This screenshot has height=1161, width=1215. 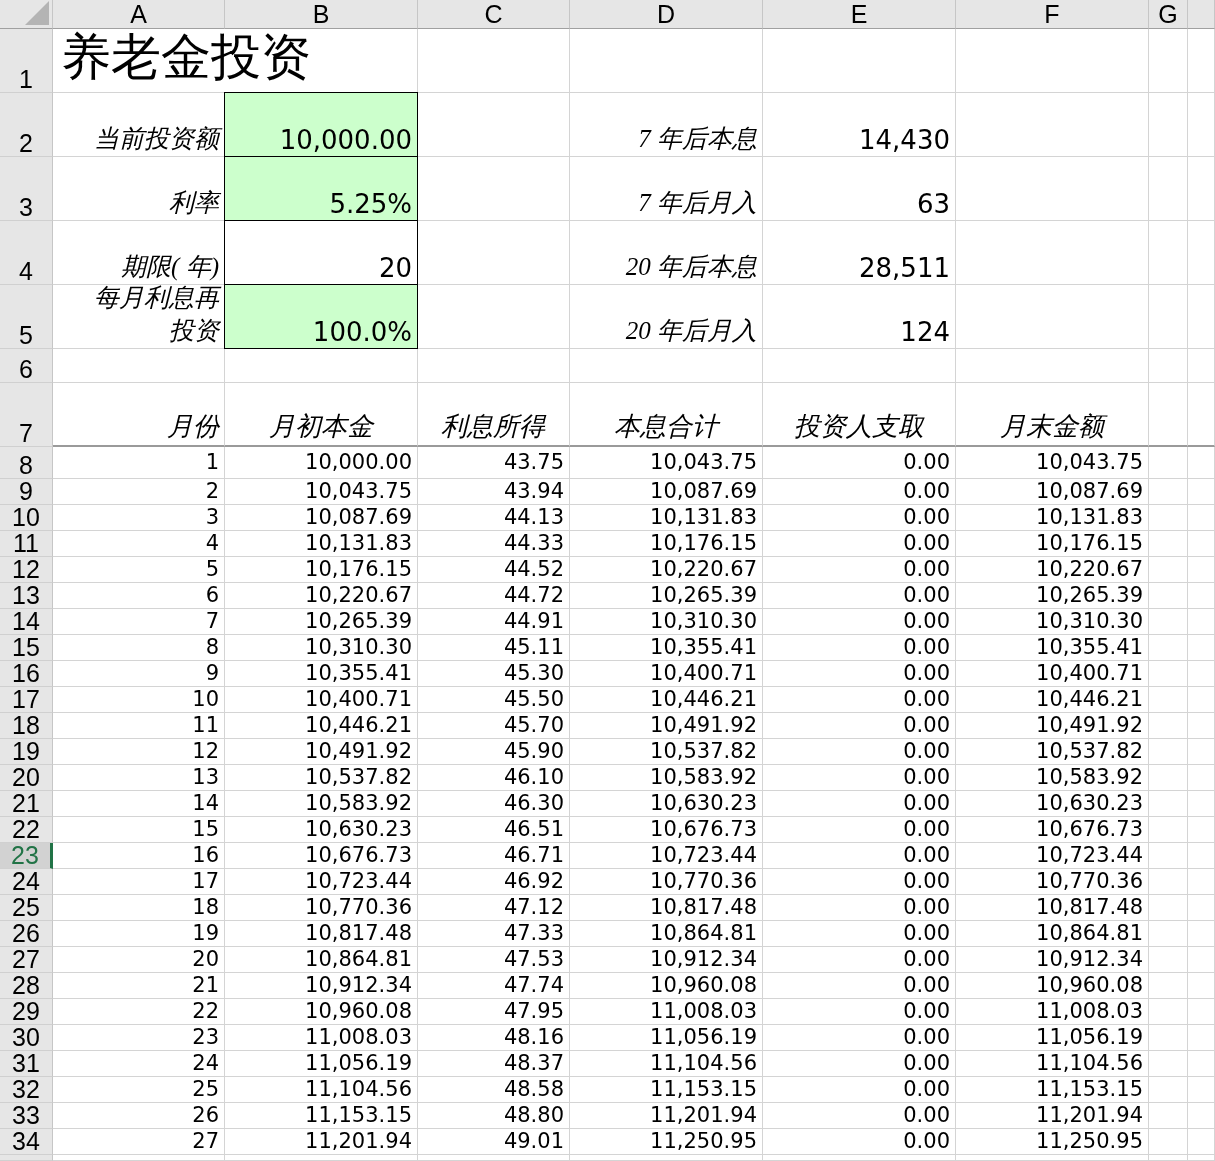 I want to click on row-header: 23, so click(x=26, y=856).